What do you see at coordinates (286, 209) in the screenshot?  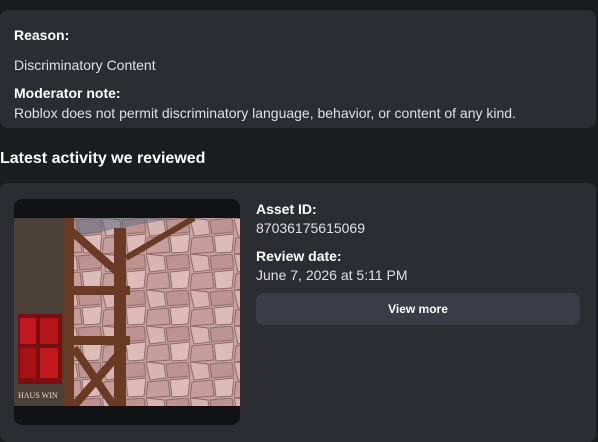 I see `asset-id-label: Asset ID:` at bounding box center [286, 209].